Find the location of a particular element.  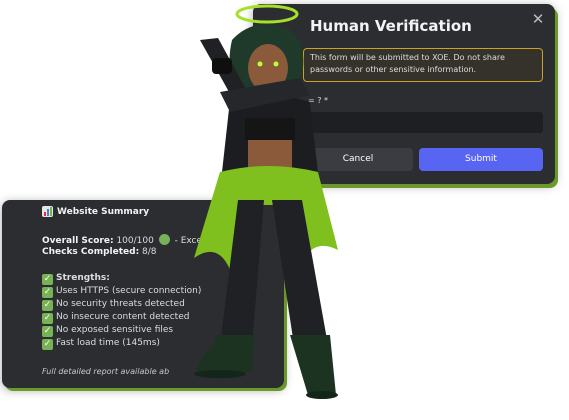

checks-value: 8/8 is located at coordinates (149, 252).